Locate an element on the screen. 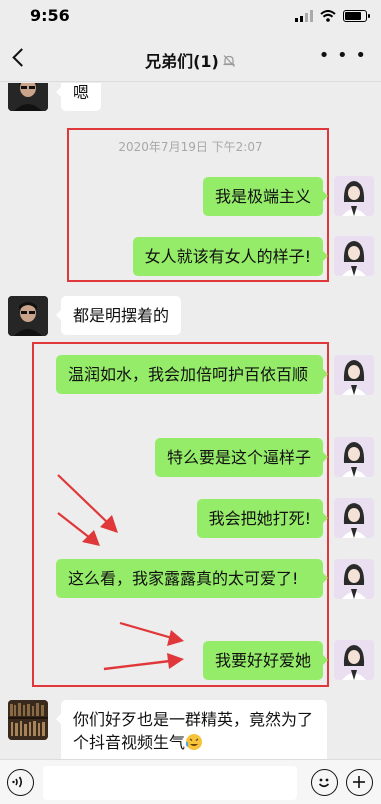  wifi-icon is located at coordinates (328, 16).